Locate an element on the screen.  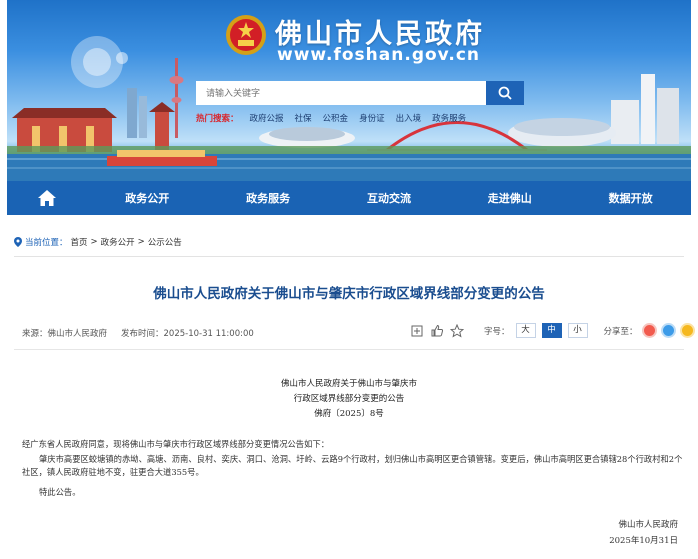
article-paragraph: 特此公告。 is located at coordinates (60, 492).